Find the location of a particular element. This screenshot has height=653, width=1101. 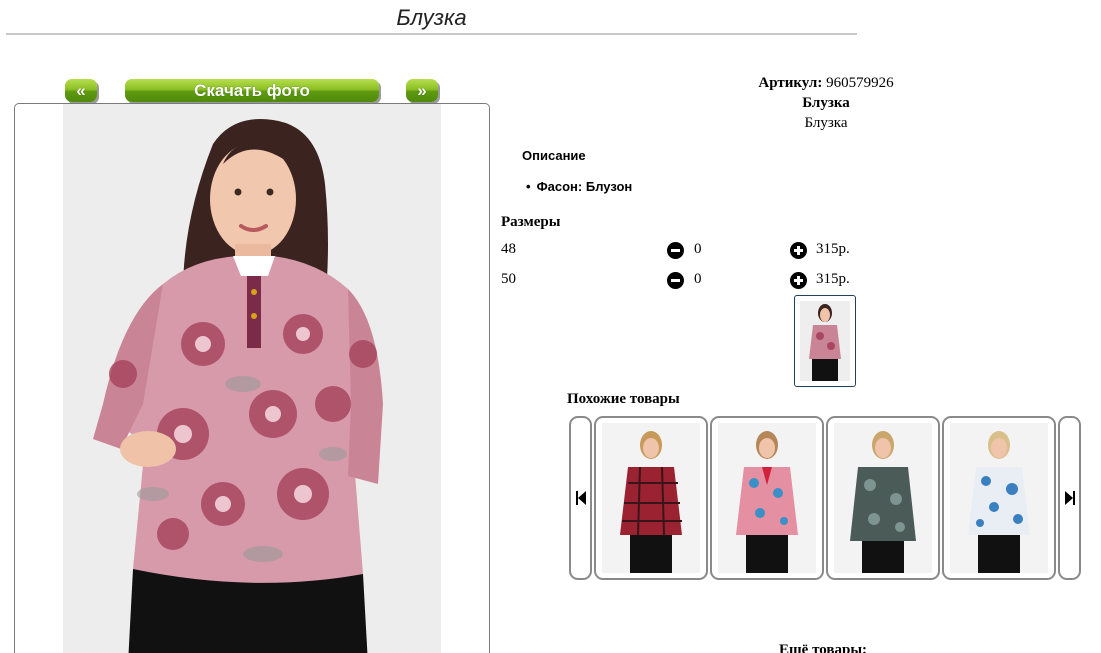

skip-back-icon is located at coordinates (581, 498).